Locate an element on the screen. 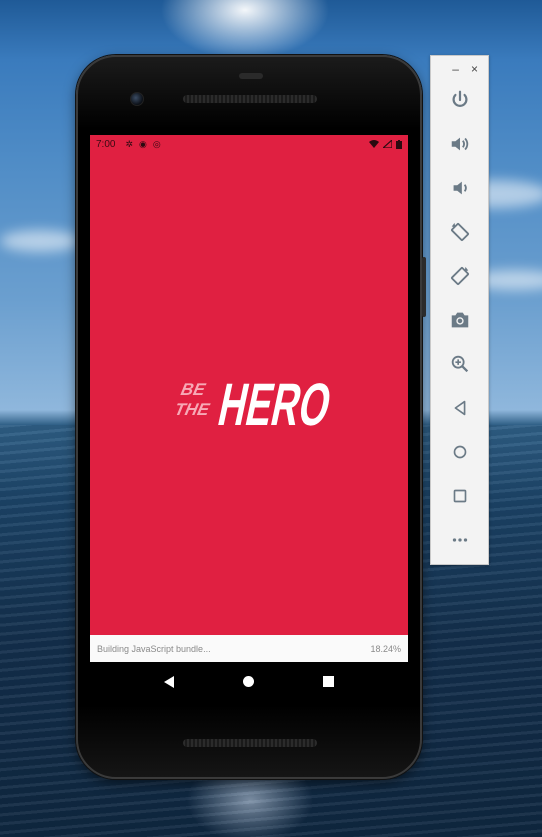 Image resolution: width=542 pixels, height=837 pixels. signal-icon is located at coordinates (387, 144).